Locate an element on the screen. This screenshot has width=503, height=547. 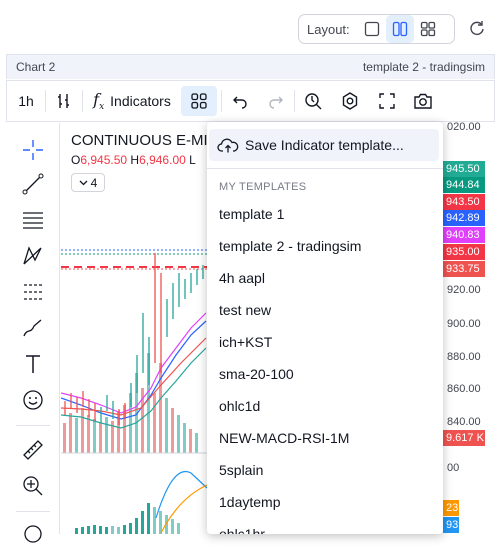
trend-line-icon is located at coordinates (33, 184).